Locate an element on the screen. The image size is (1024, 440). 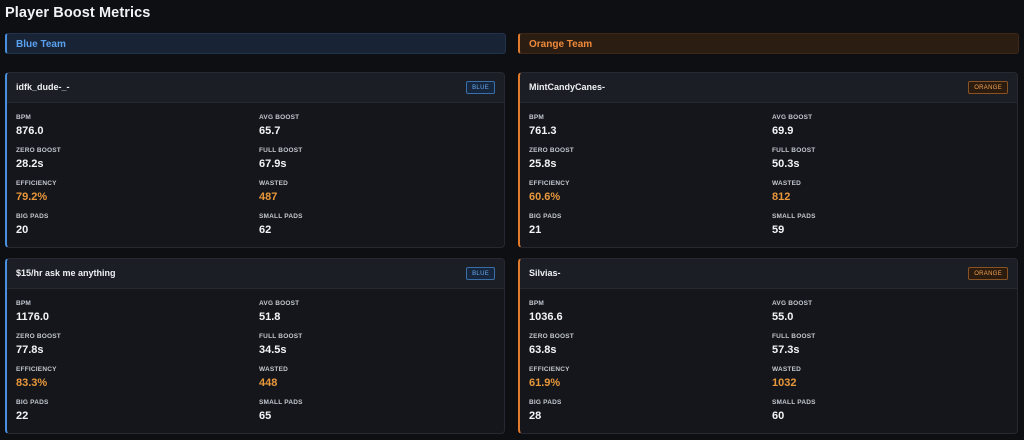
stat-efficiency: EFFICIENCY 60.6% is located at coordinates (549, 191).